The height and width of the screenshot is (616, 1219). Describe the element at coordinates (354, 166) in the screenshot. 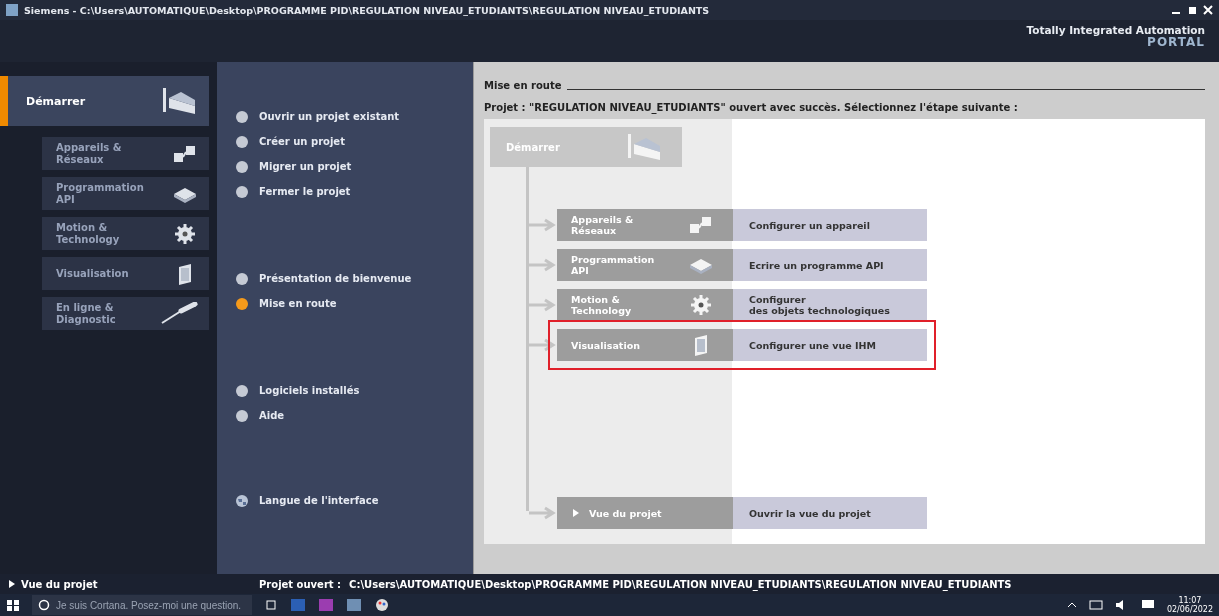

I see `action-link: Migrer un projet` at that location.